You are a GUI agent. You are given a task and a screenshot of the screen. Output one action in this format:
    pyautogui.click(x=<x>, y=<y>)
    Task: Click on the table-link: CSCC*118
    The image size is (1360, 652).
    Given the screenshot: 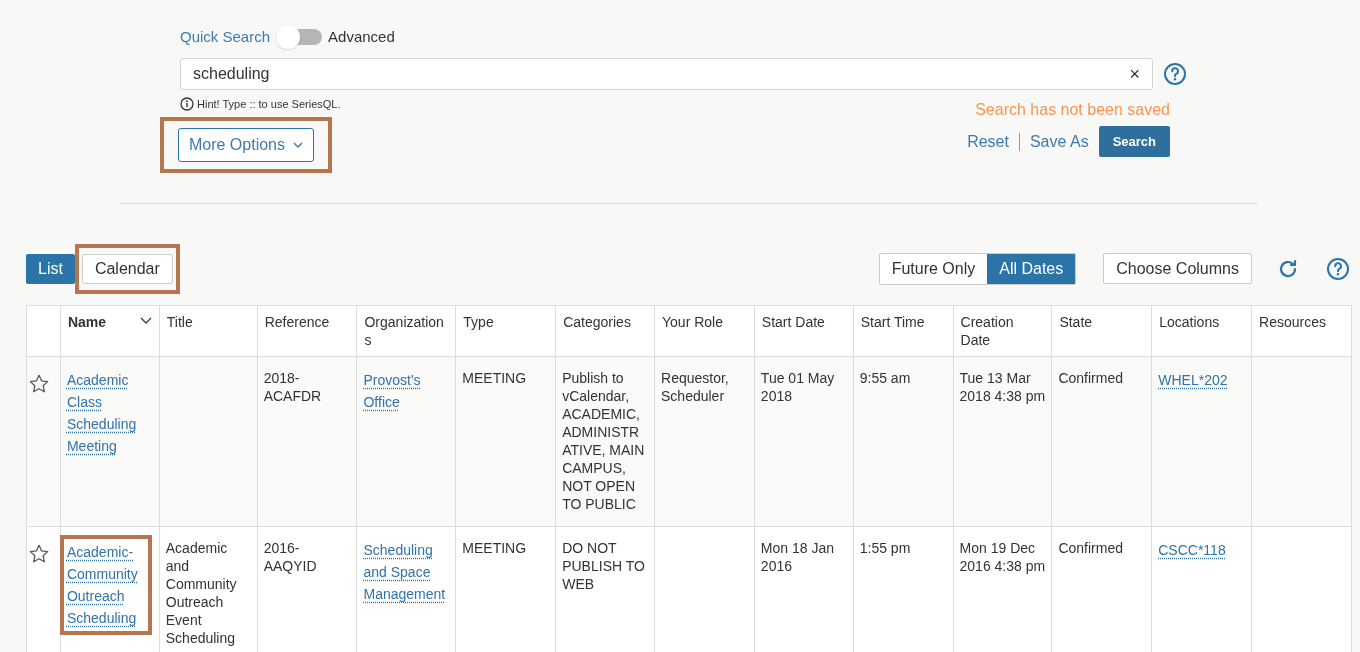 What is the action you would take?
    pyautogui.click(x=1202, y=549)
    